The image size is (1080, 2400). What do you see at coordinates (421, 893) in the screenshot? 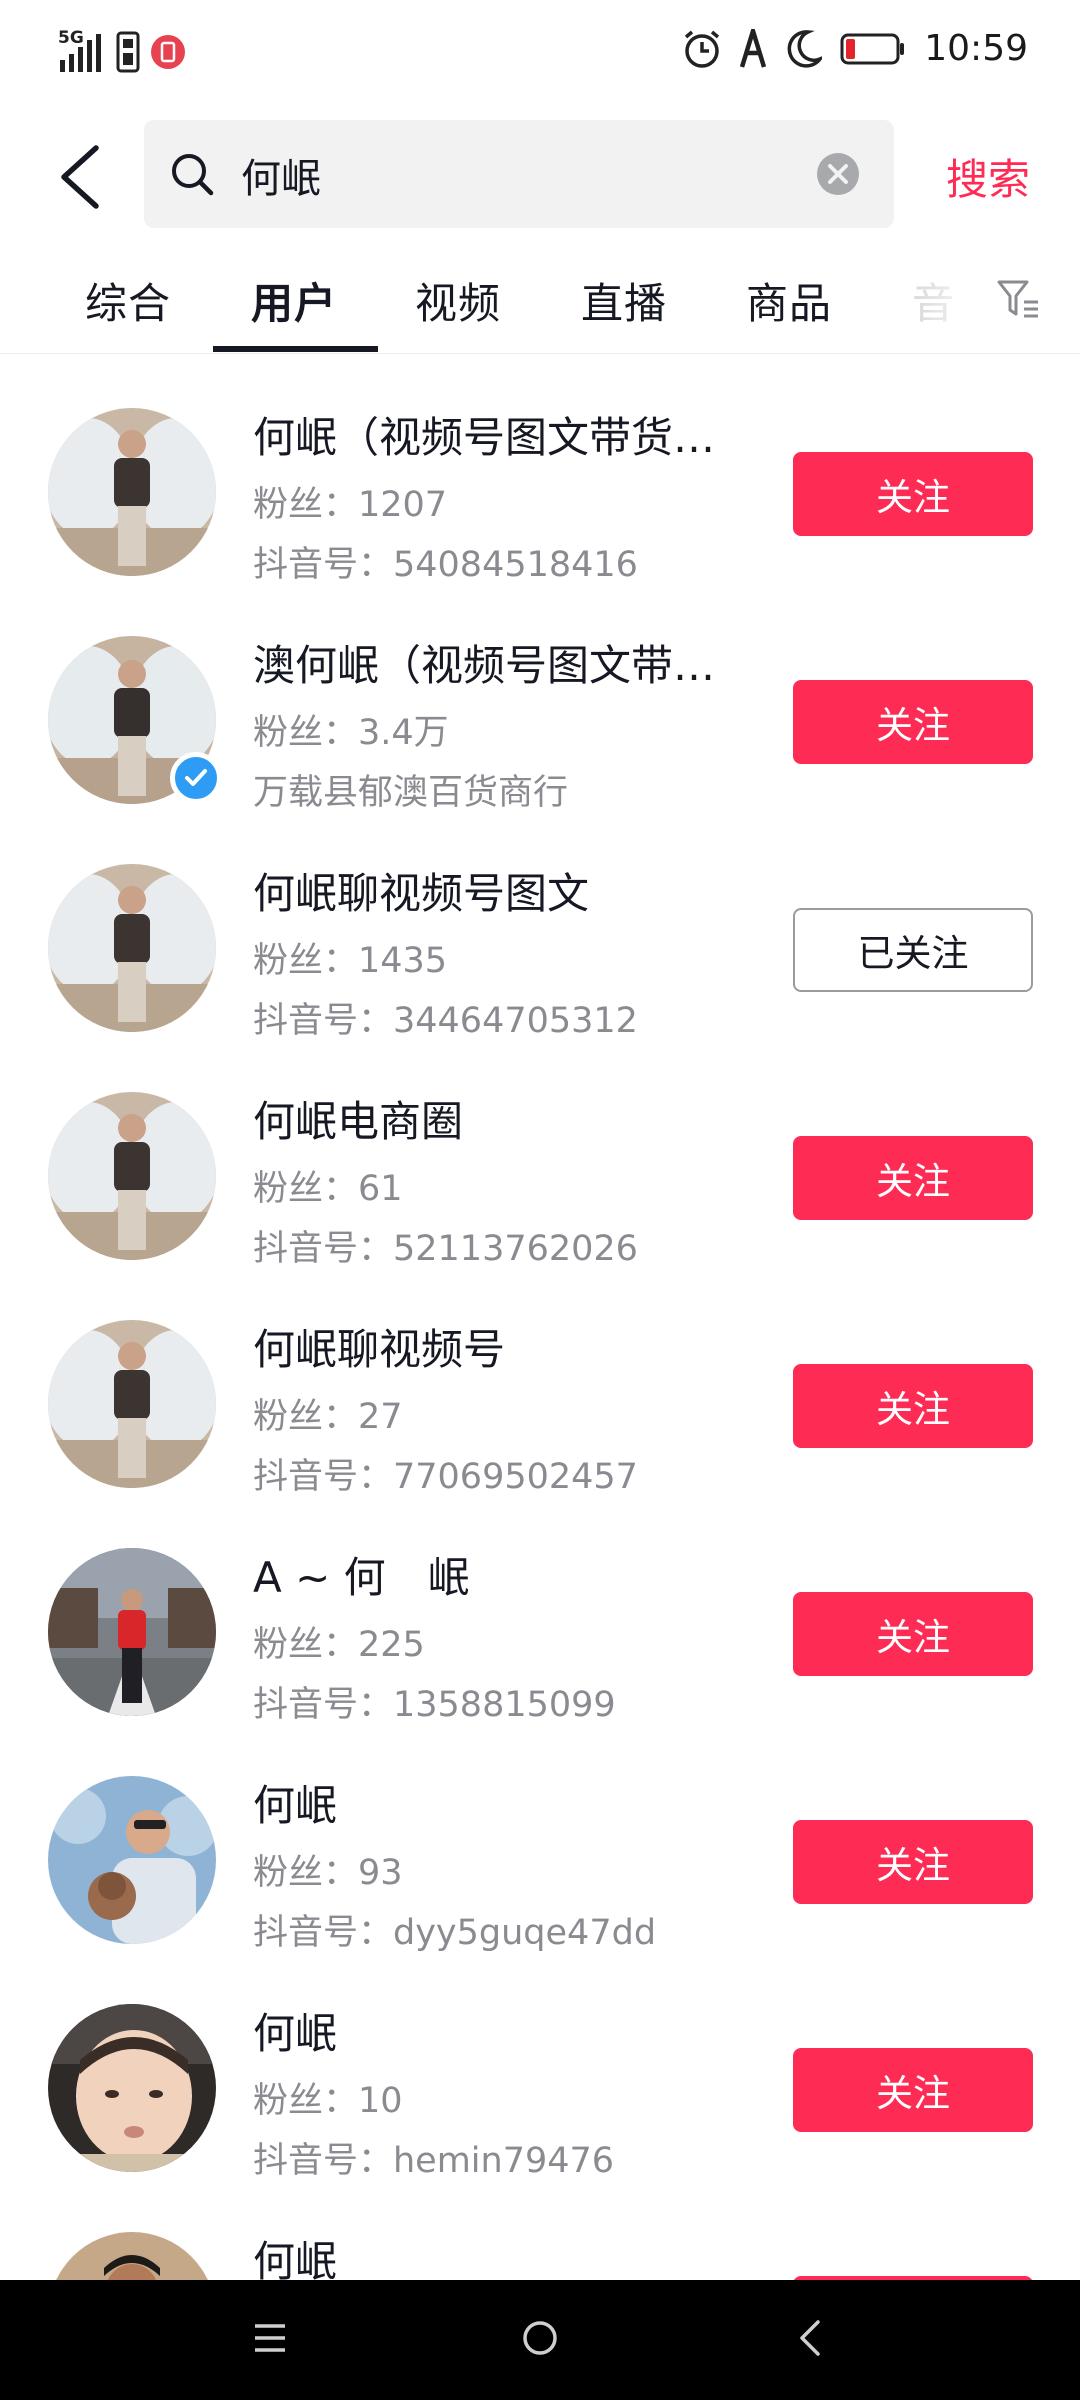
I see `user-name: 何岷聊视频号图文` at bounding box center [421, 893].